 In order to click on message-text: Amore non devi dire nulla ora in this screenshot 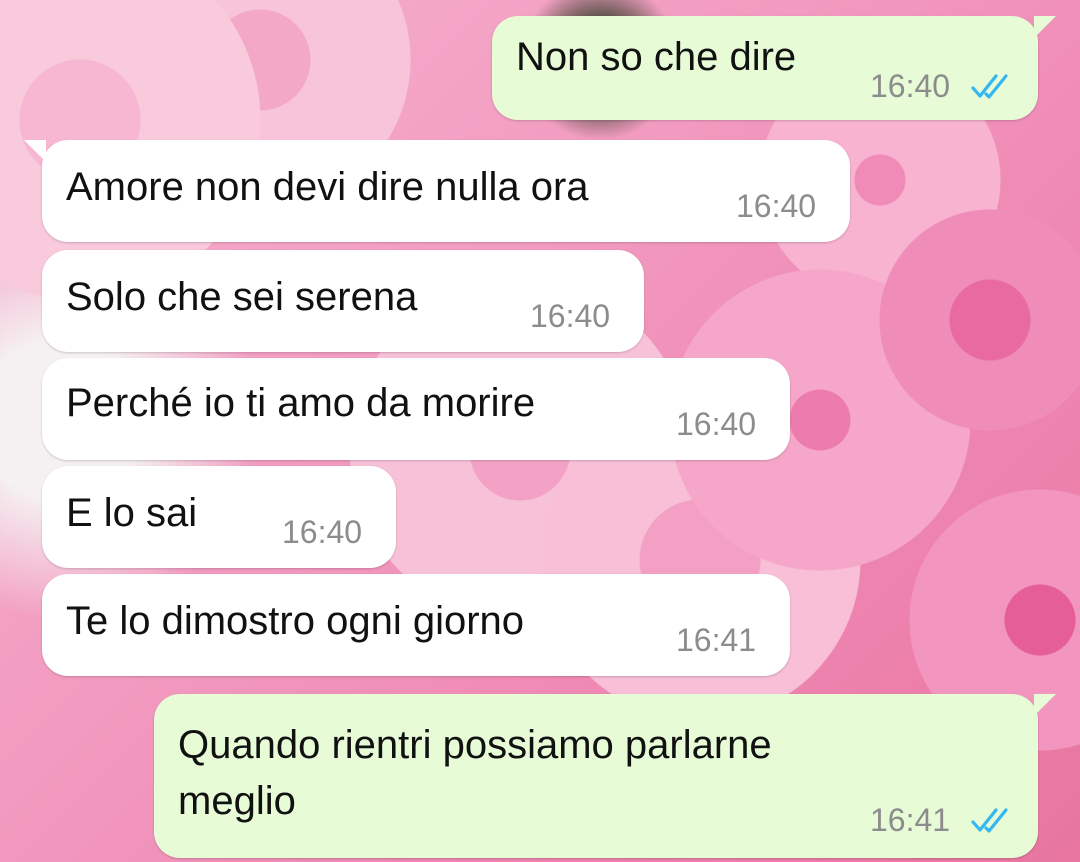, I will do `click(327, 187)`.